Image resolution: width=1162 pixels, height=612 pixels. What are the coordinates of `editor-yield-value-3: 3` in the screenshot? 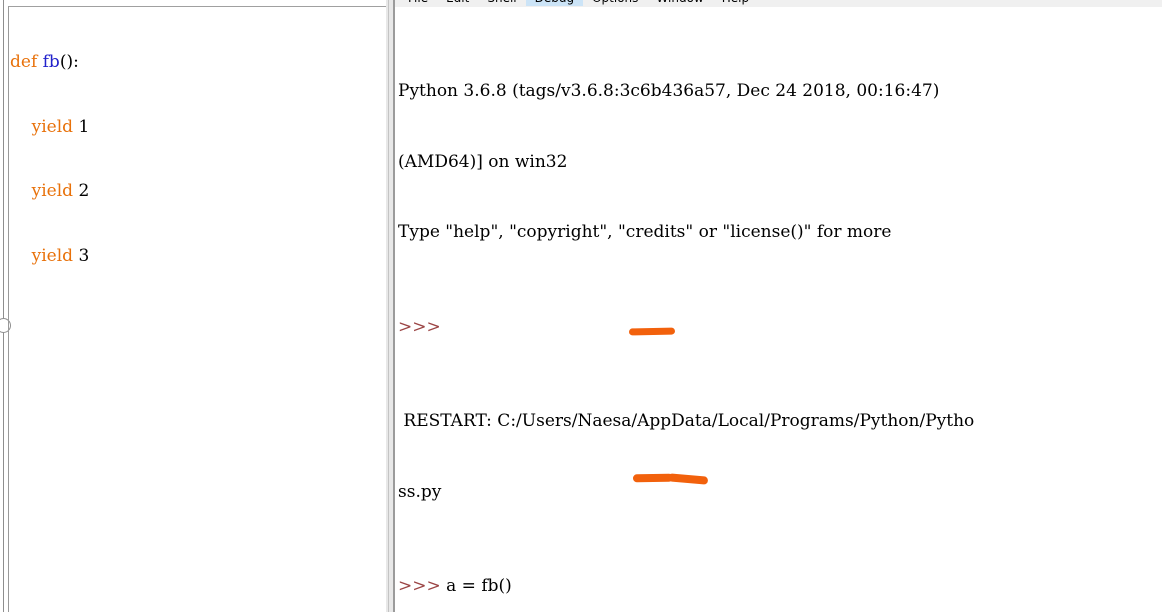 It's located at (84, 255).